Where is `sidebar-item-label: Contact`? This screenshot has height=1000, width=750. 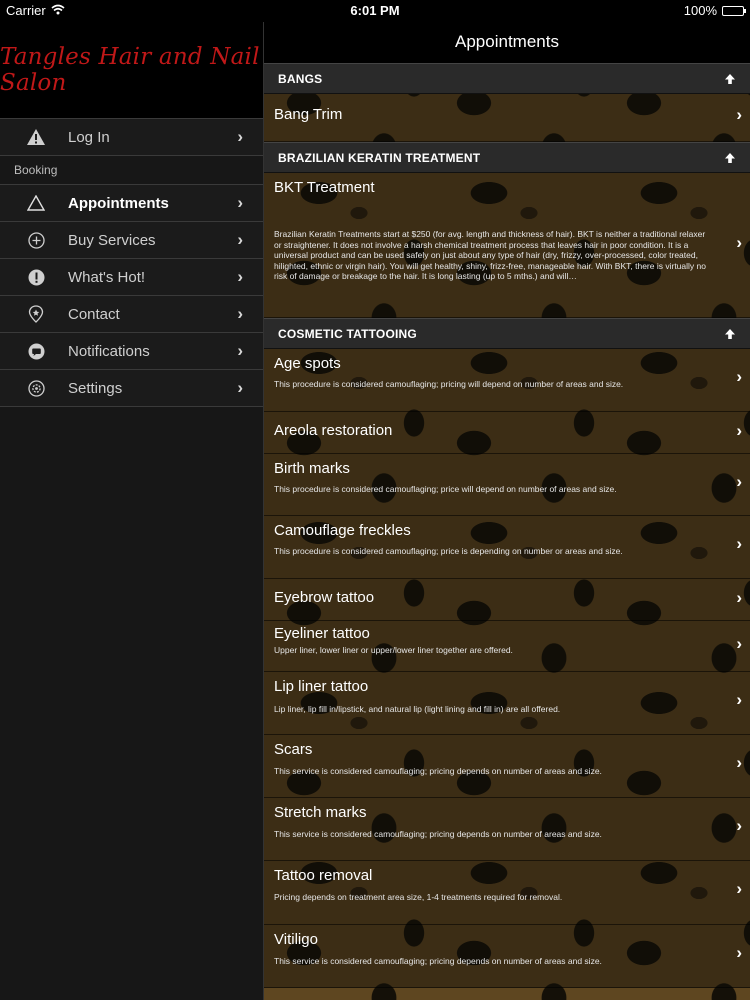
sidebar-item-label: Contact is located at coordinates (94, 314).